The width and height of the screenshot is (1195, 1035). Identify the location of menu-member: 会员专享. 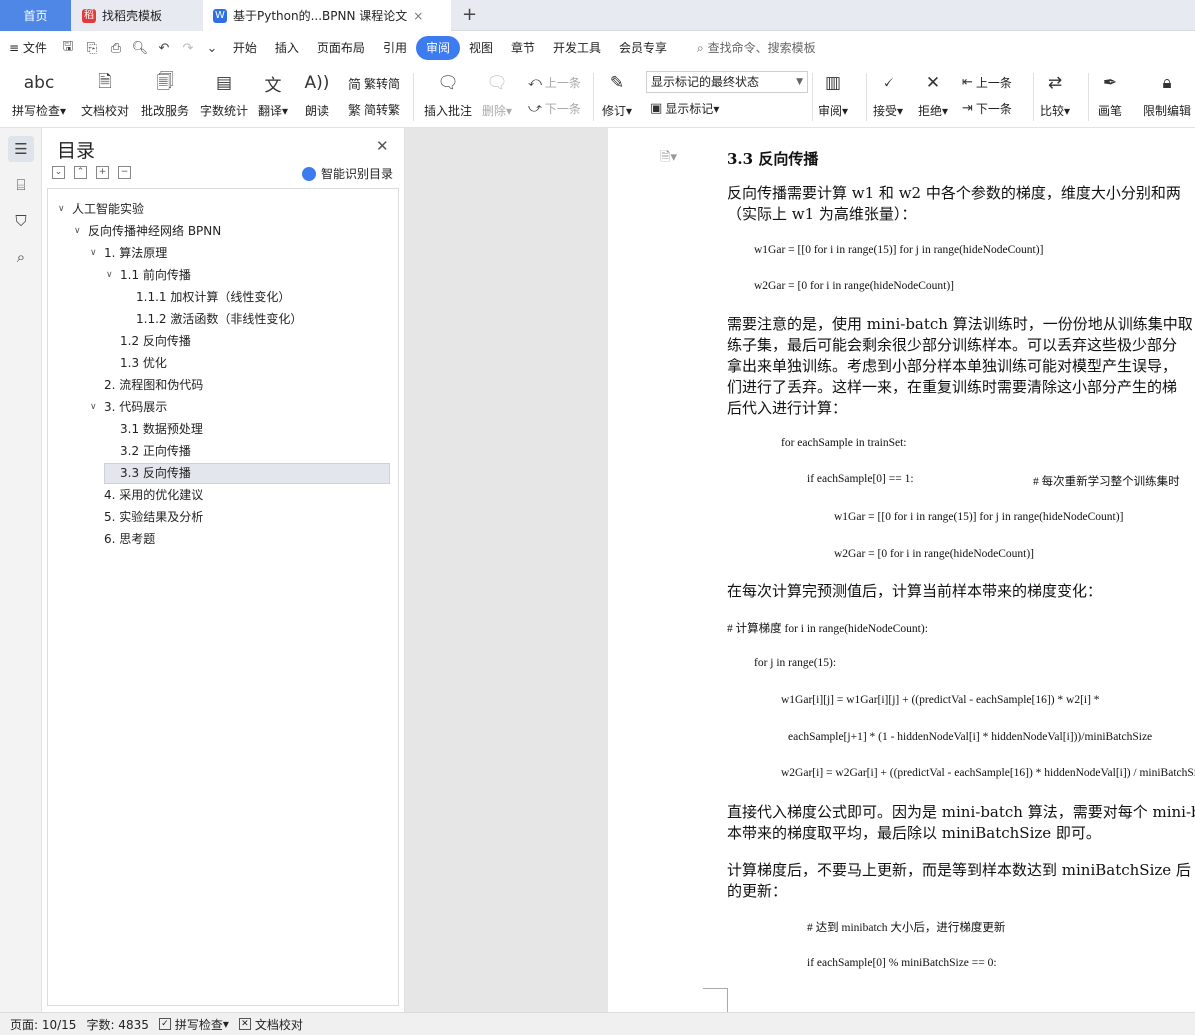
(643, 48).